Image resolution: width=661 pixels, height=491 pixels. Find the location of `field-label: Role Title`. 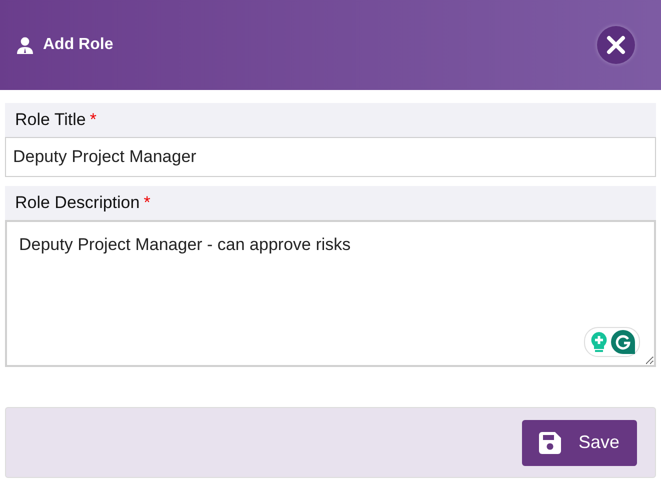

field-label: Role Title is located at coordinates (50, 120).